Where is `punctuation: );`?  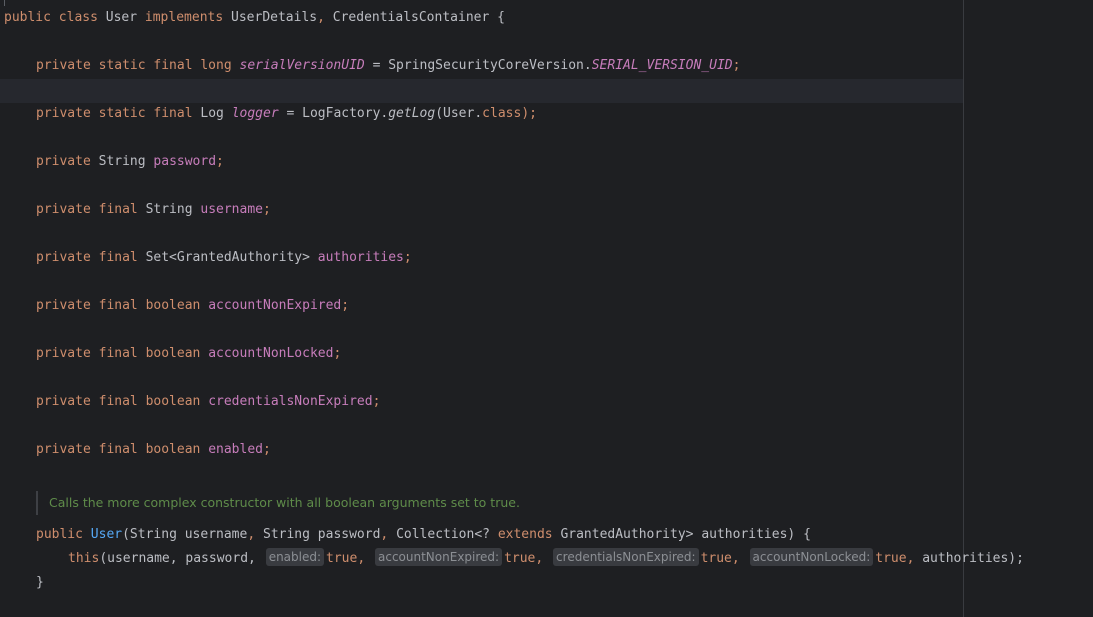 punctuation: ); is located at coordinates (529, 113).